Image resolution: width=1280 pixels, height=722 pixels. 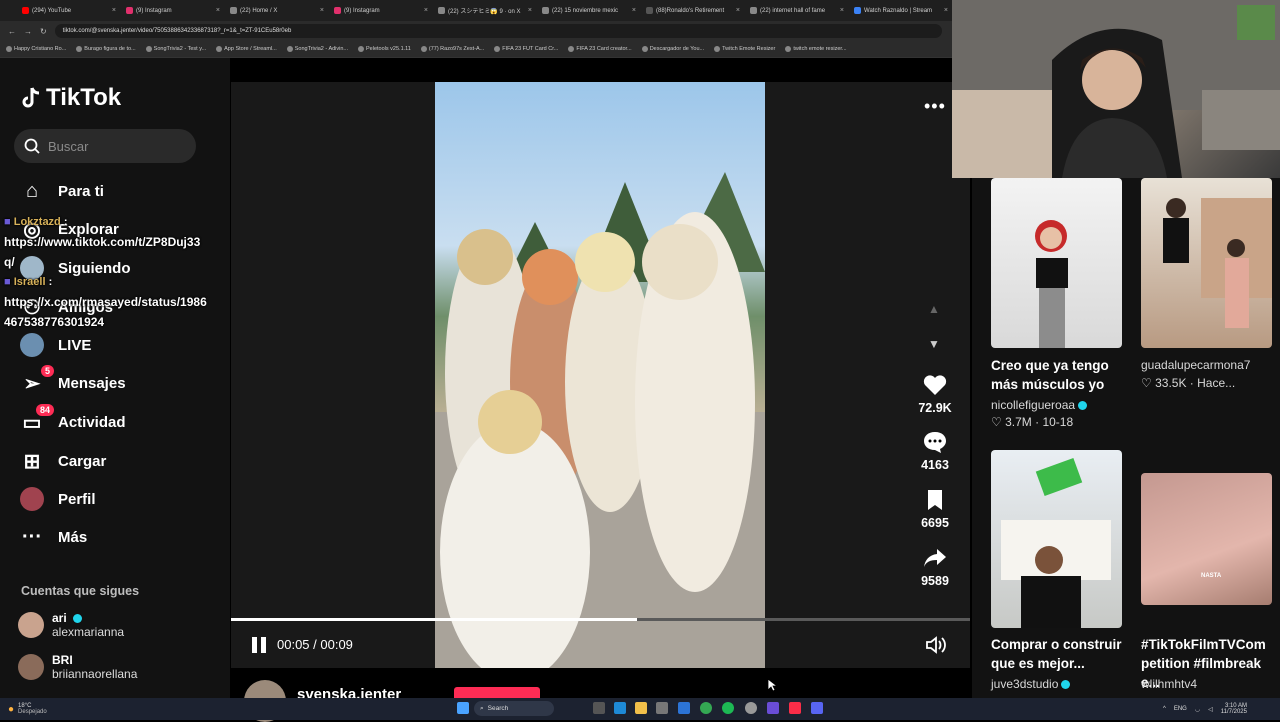 I want to click on spotify-icon, so click(x=728, y=708).